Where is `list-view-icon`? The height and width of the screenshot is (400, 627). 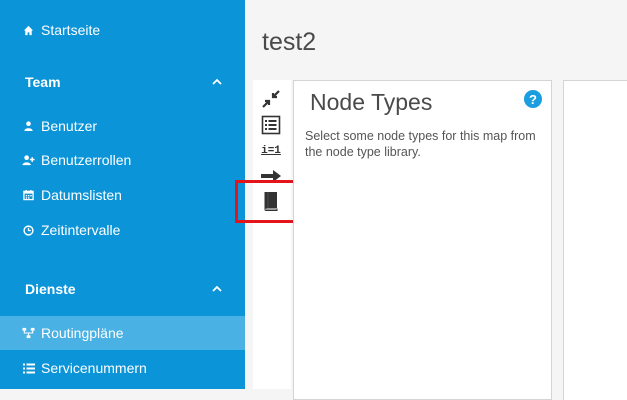
list-view-icon is located at coordinates (271, 125).